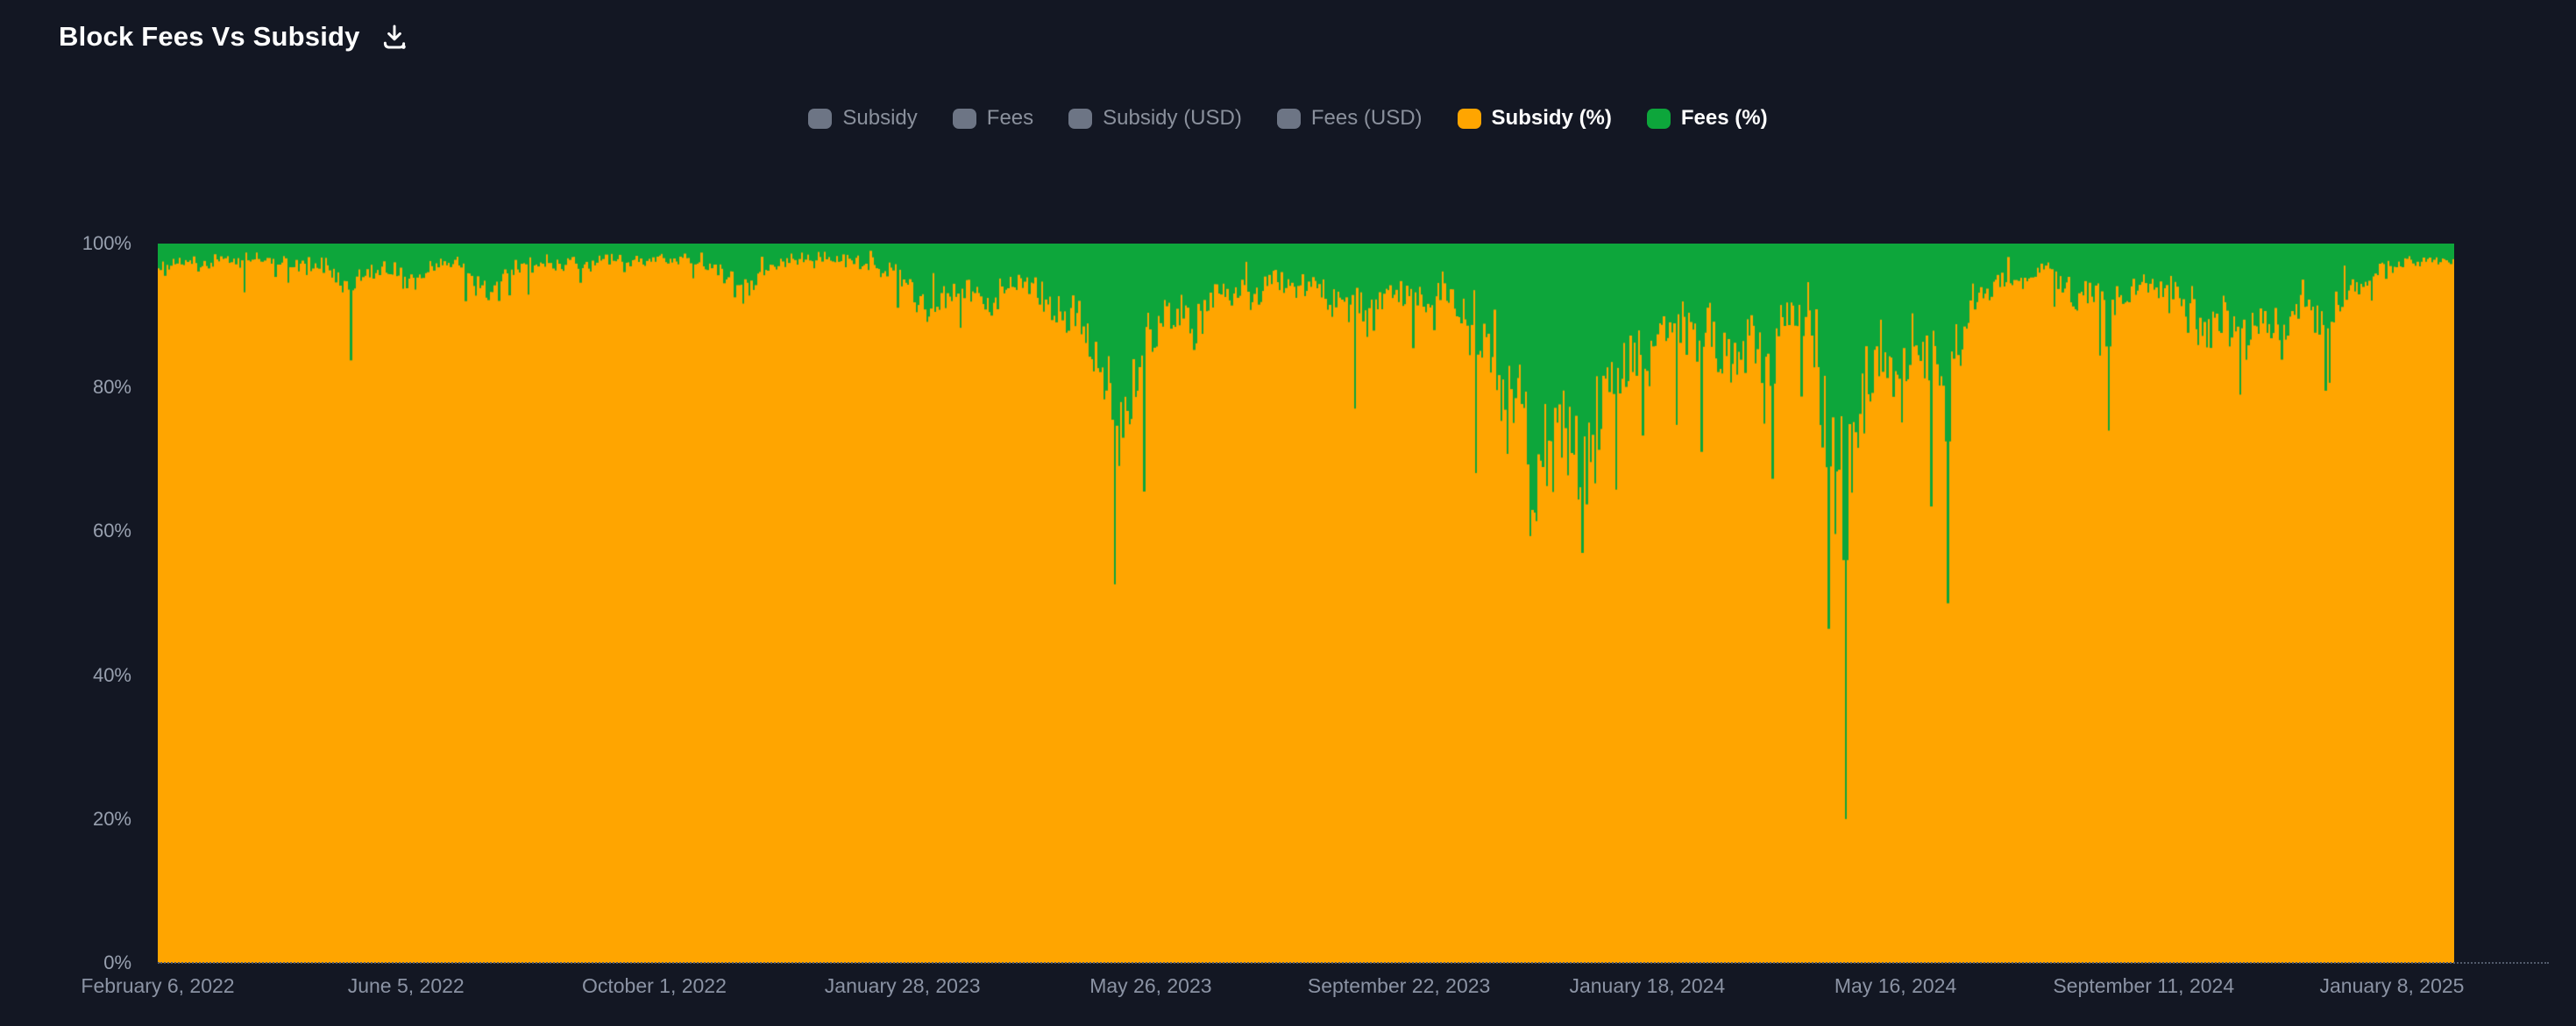 The width and height of the screenshot is (2576, 1026). I want to click on y-axis-label: 40%, so click(112, 674).